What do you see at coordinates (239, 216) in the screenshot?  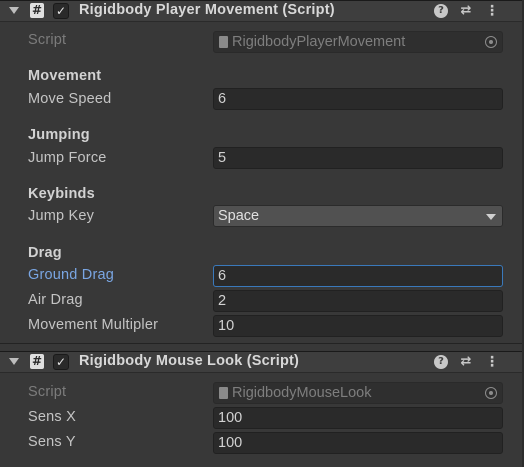 I see `jump-key-value: Space` at bounding box center [239, 216].